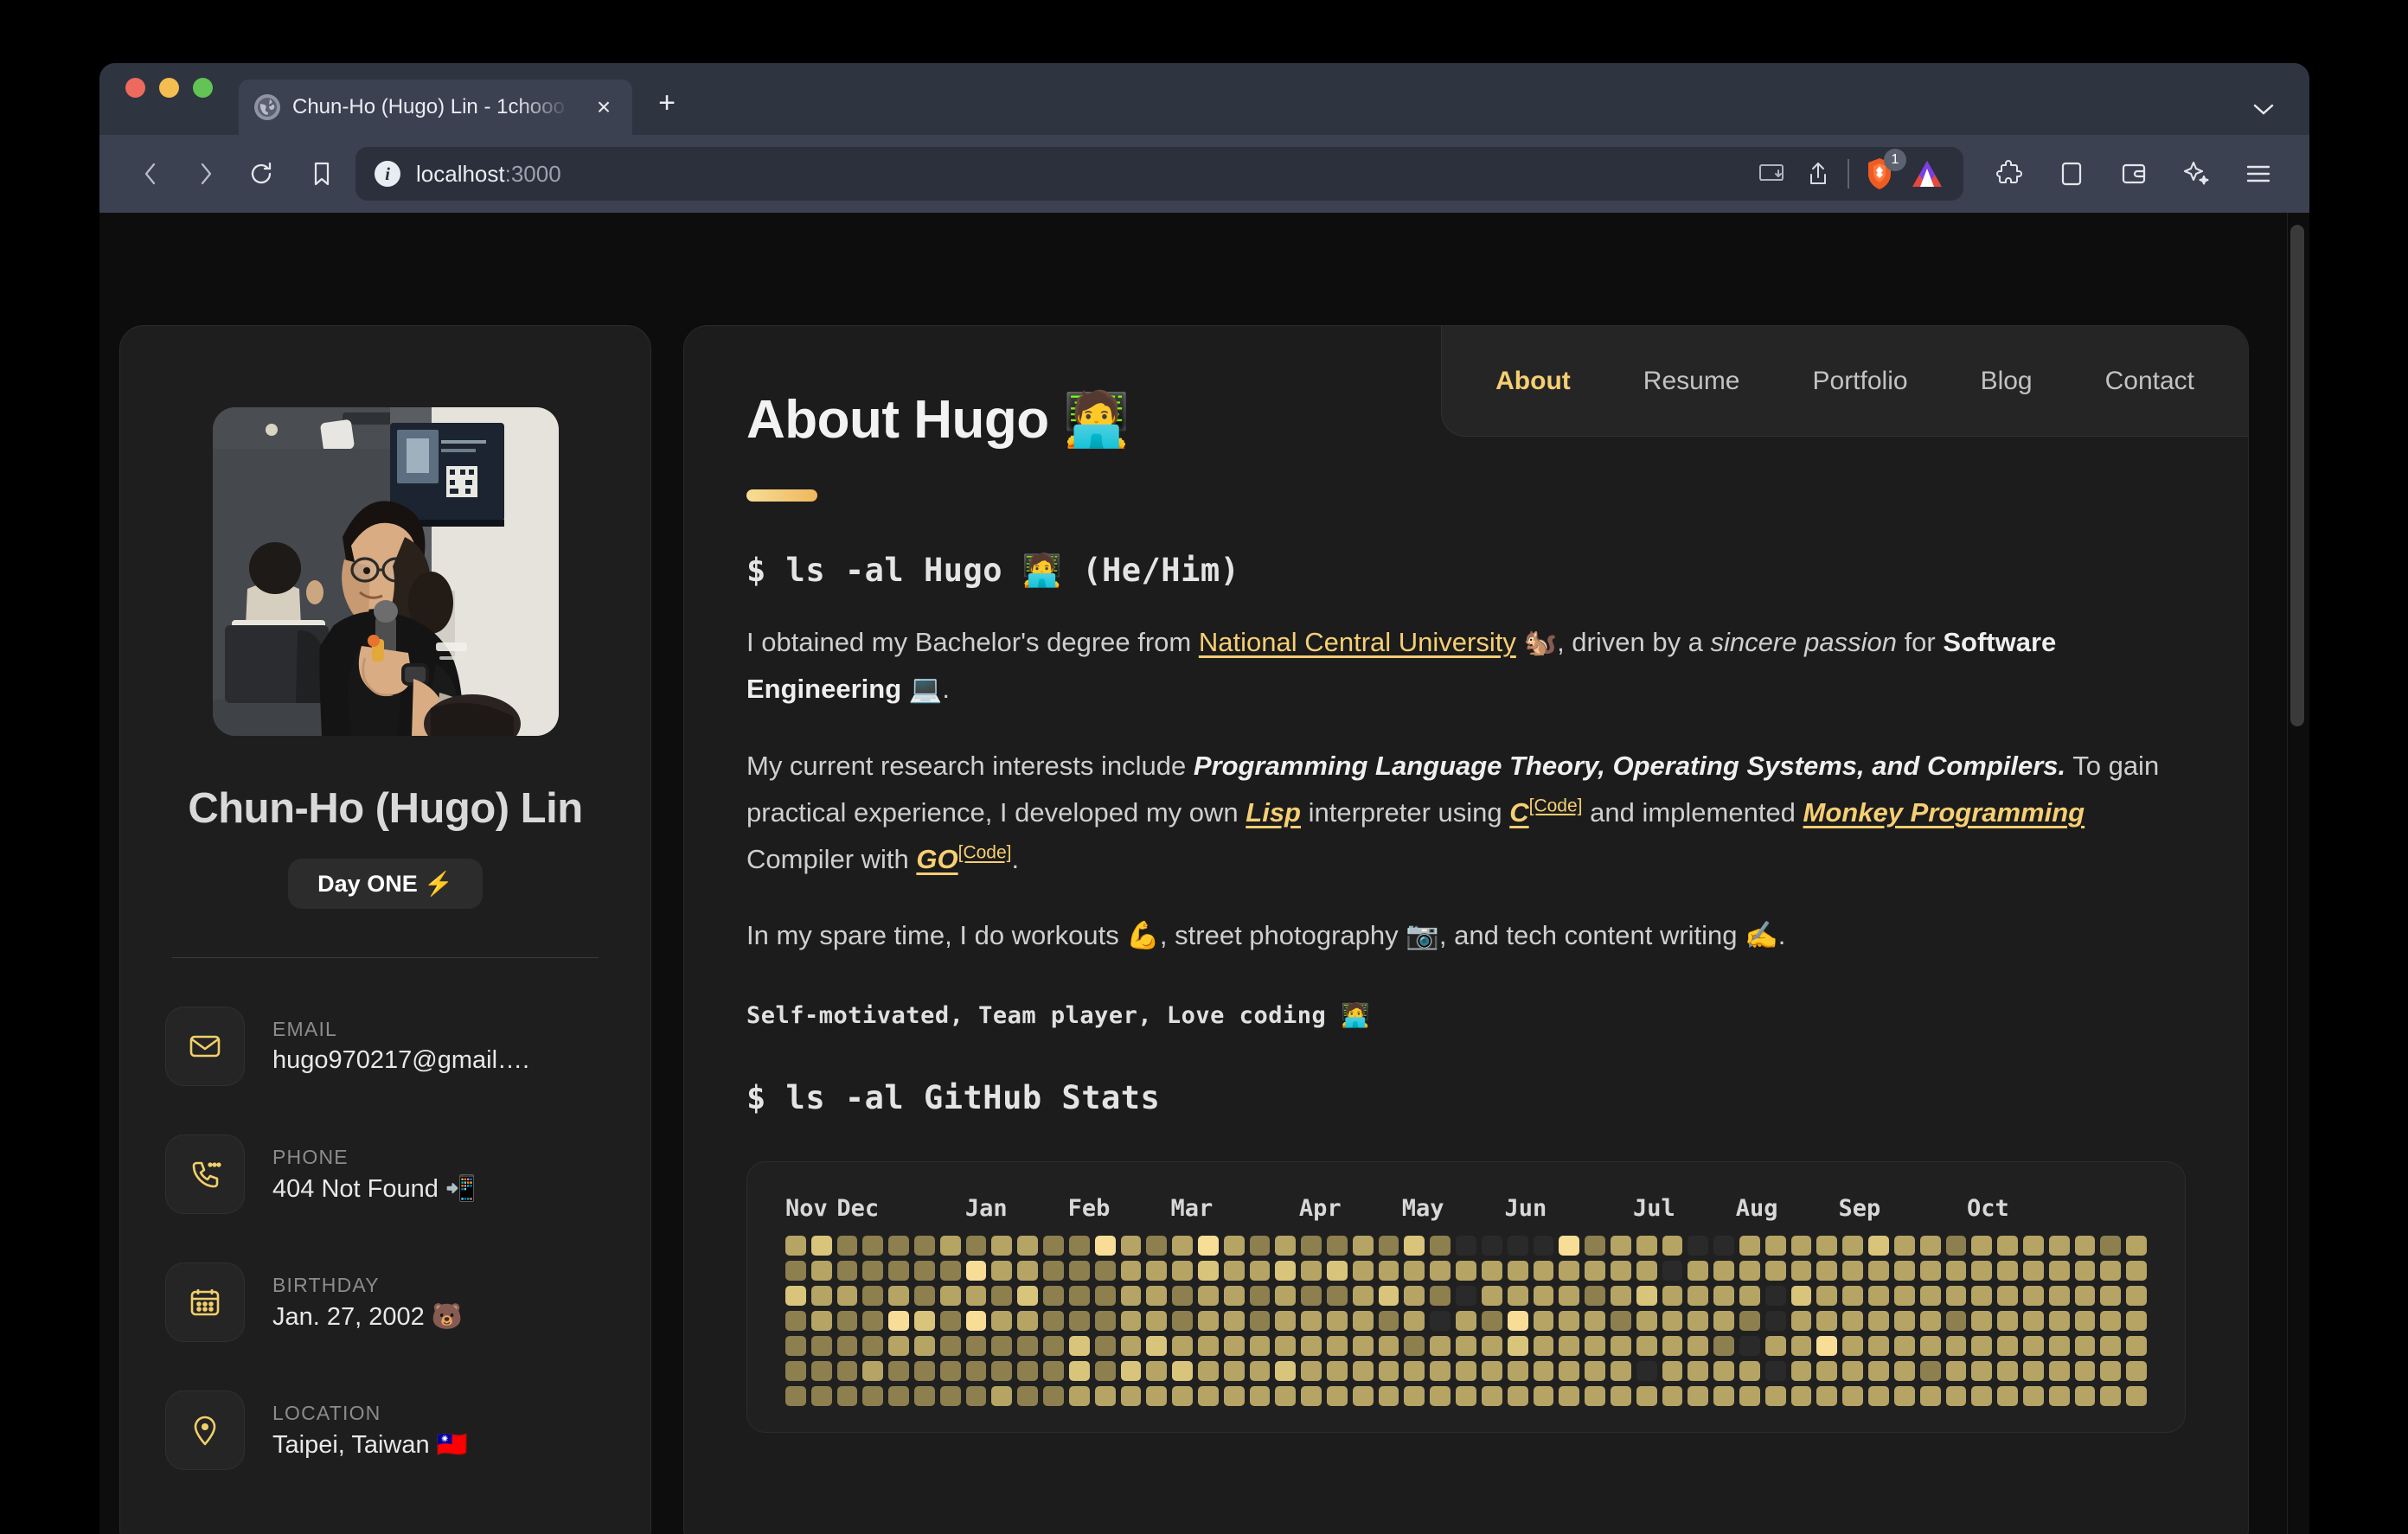 The height and width of the screenshot is (1534, 2408). Describe the element at coordinates (435, 107) in the screenshot. I see `browser-tab: Chun-Ho (Hugo) Lin - 1chooo ×` at that location.